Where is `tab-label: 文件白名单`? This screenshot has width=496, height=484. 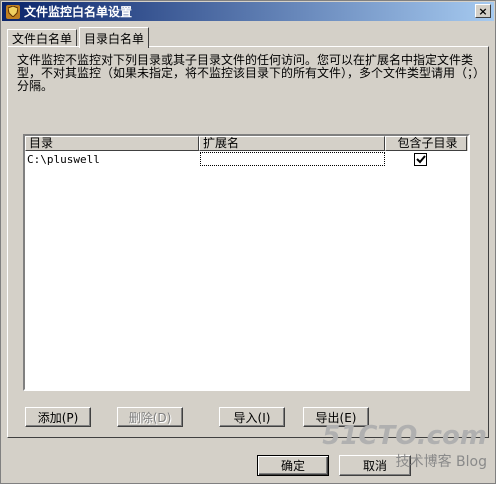
tab-label: 文件白名单 is located at coordinates (42, 39).